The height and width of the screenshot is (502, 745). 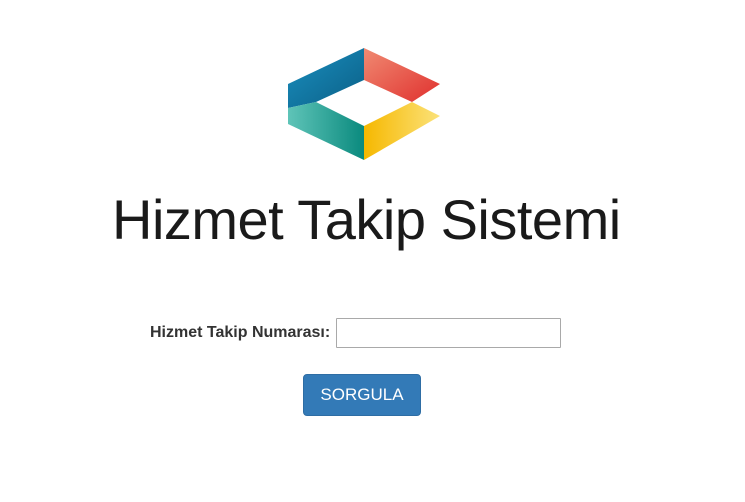 What do you see at coordinates (449, 333) in the screenshot?
I see `tracking-number-input` at bounding box center [449, 333].